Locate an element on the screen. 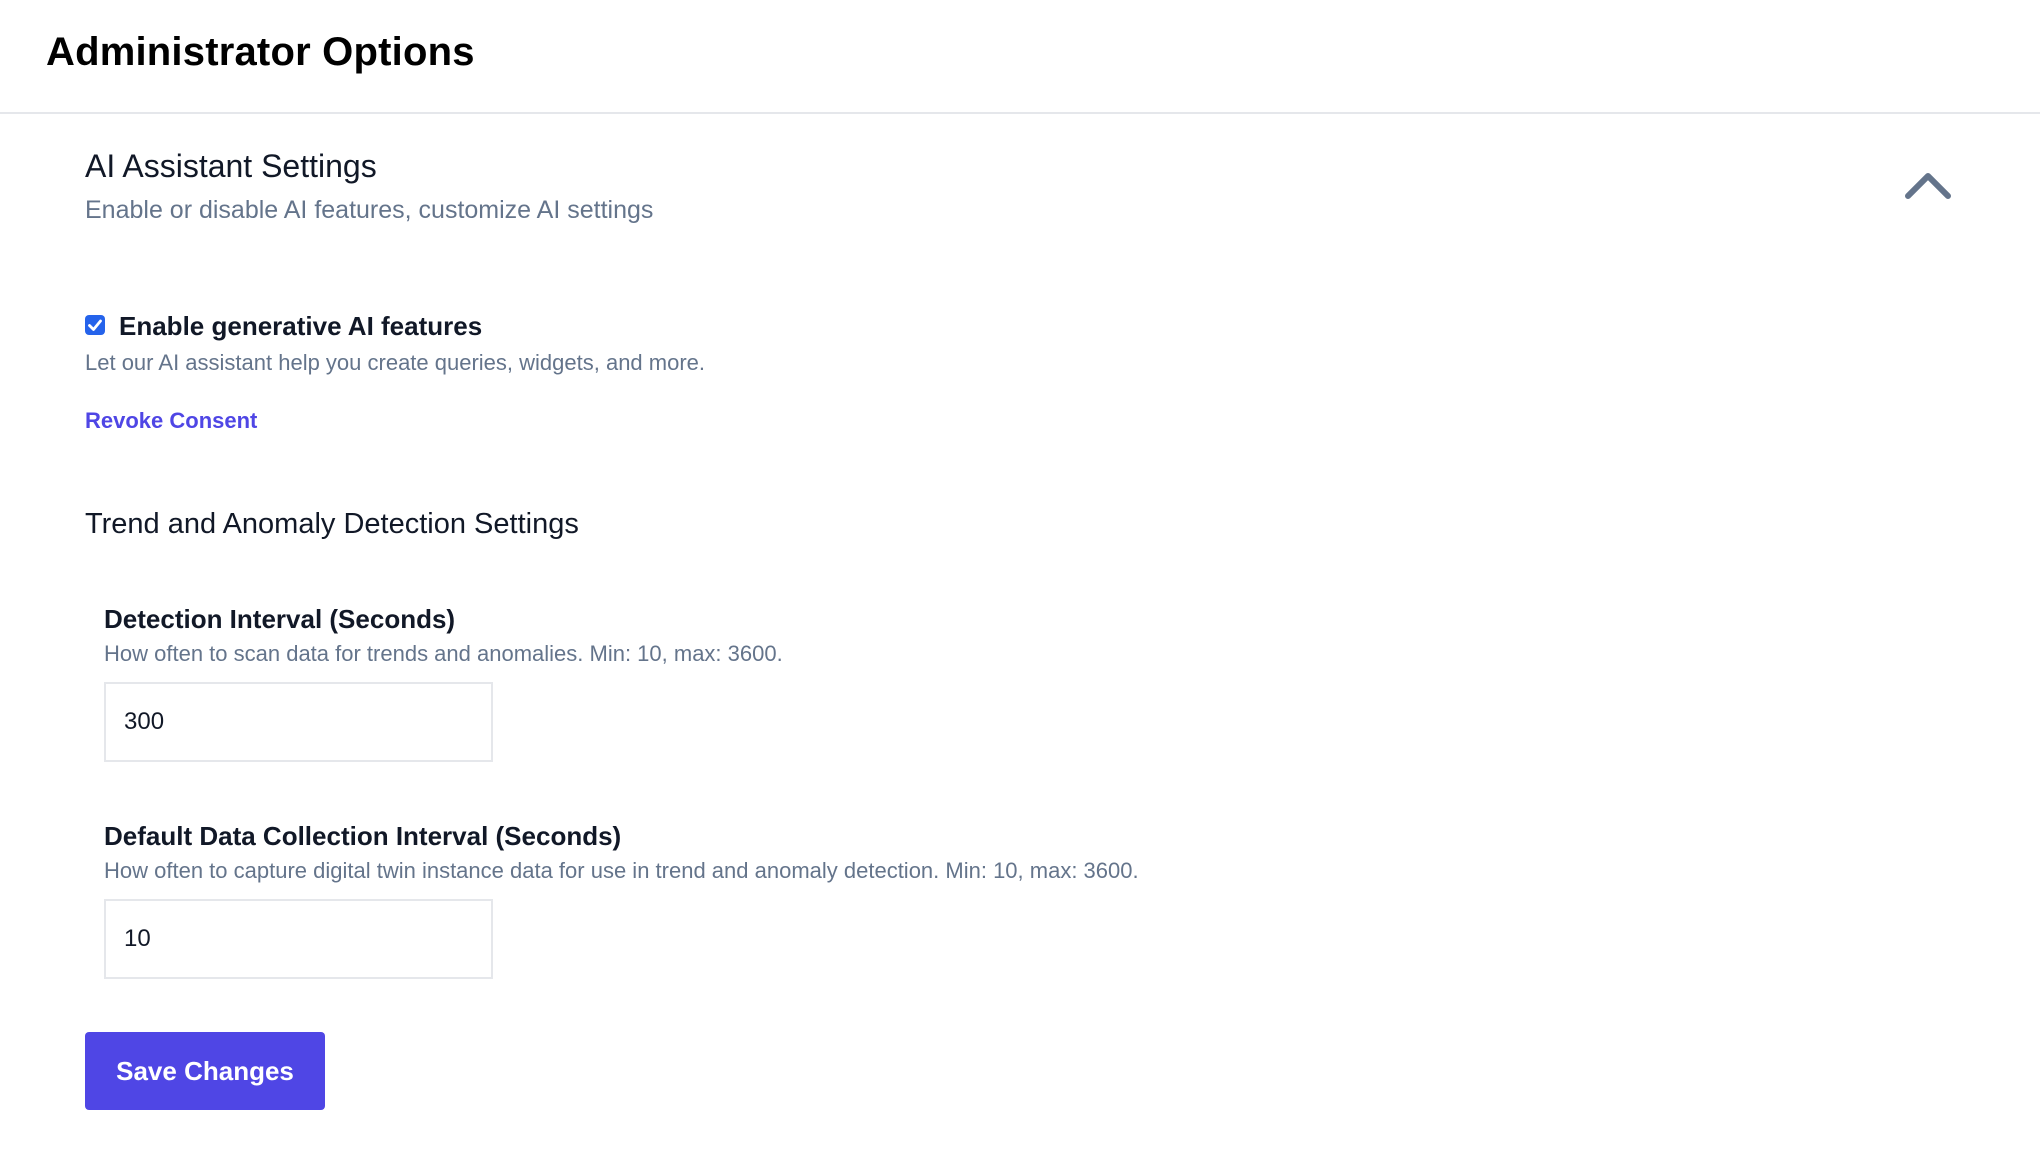 The height and width of the screenshot is (1172, 2040). page-title: Administrator Options is located at coordinates (260, 52).